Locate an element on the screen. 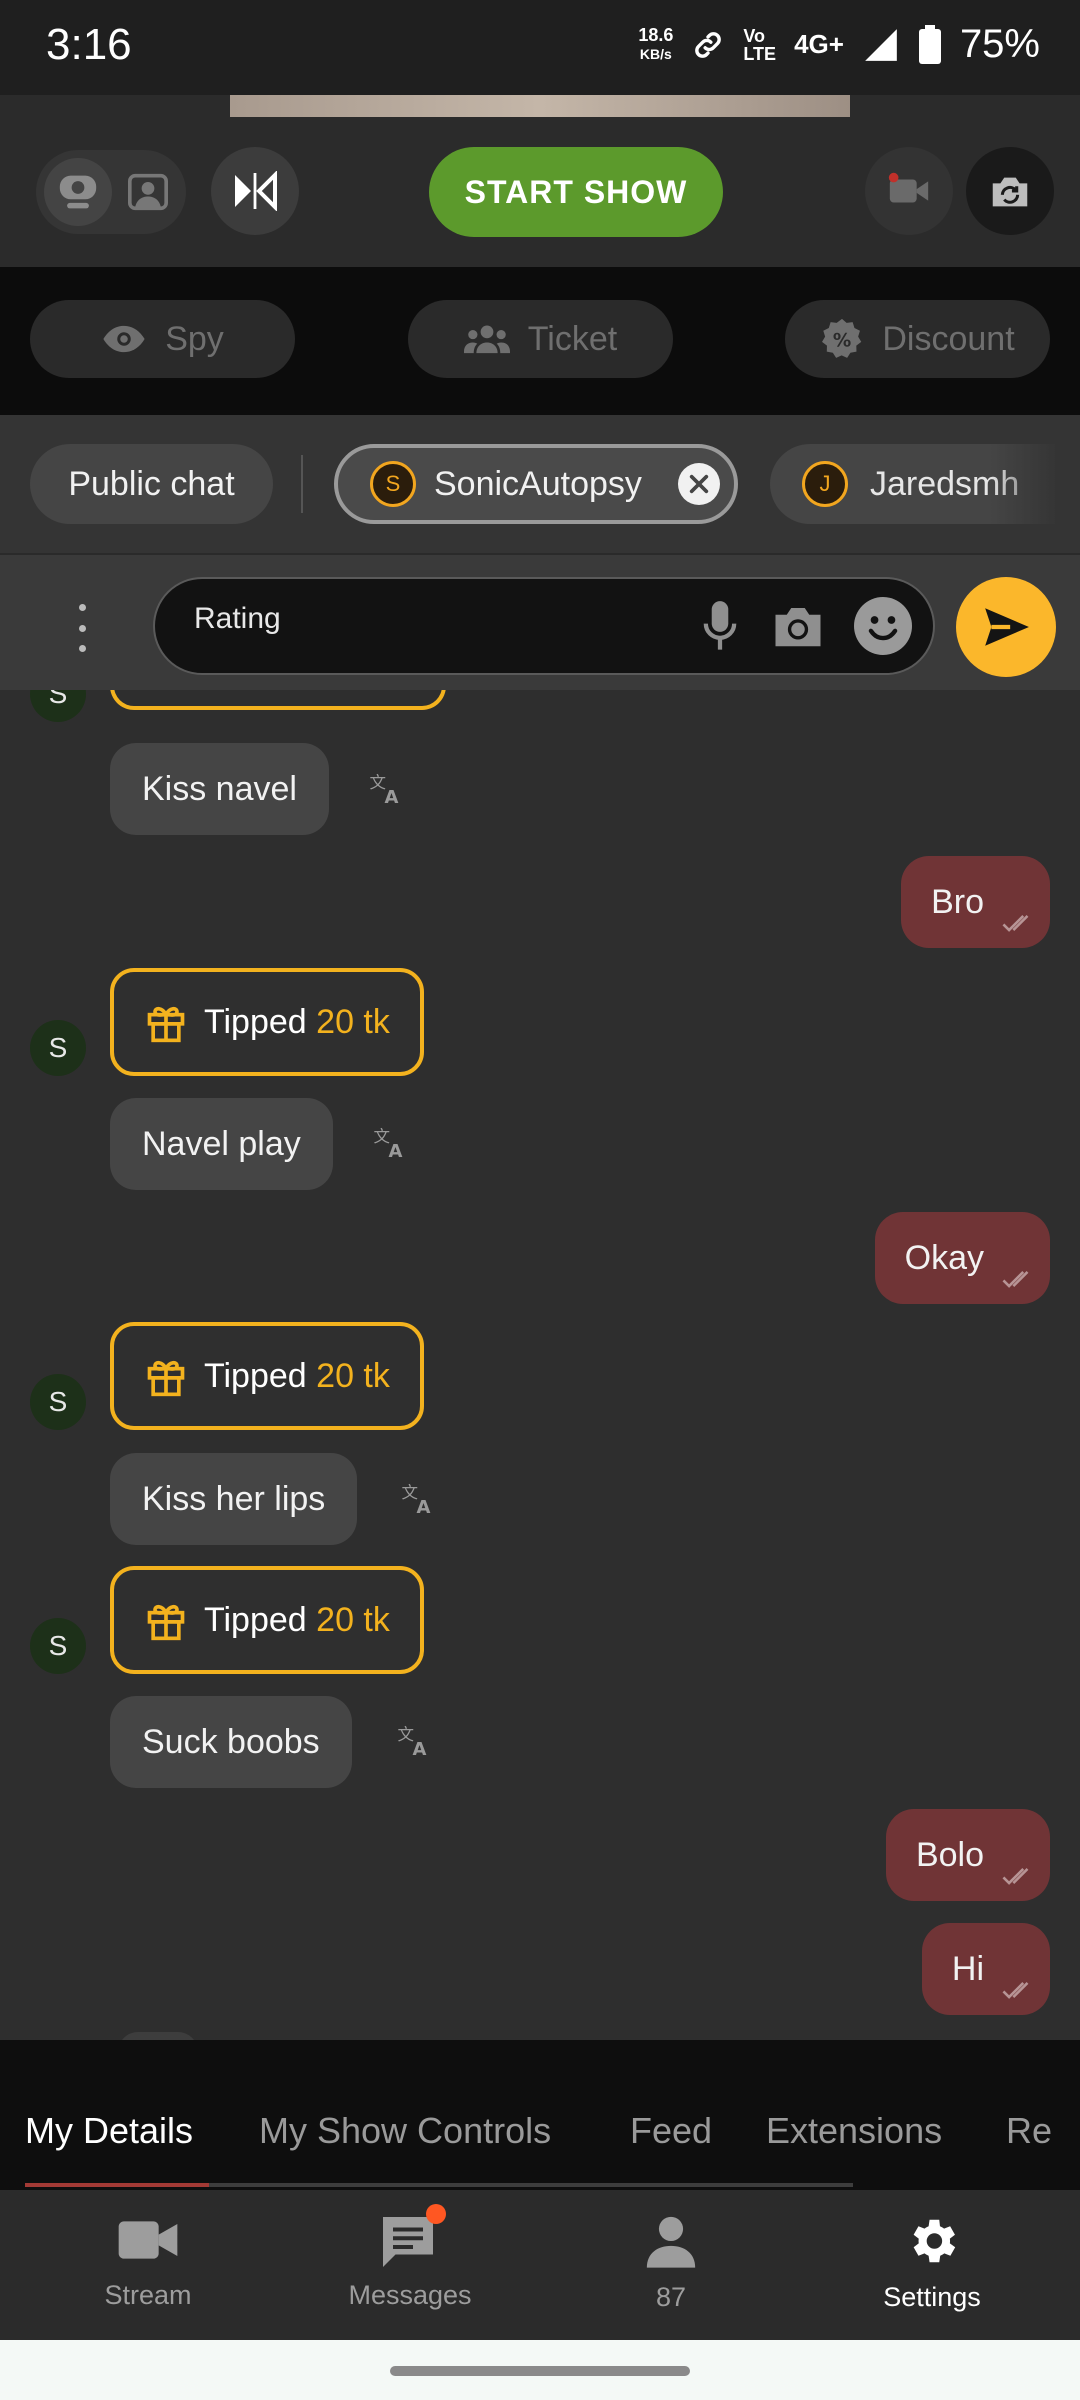  start-show-button: START SHOW is located at coordinates (576, 192).